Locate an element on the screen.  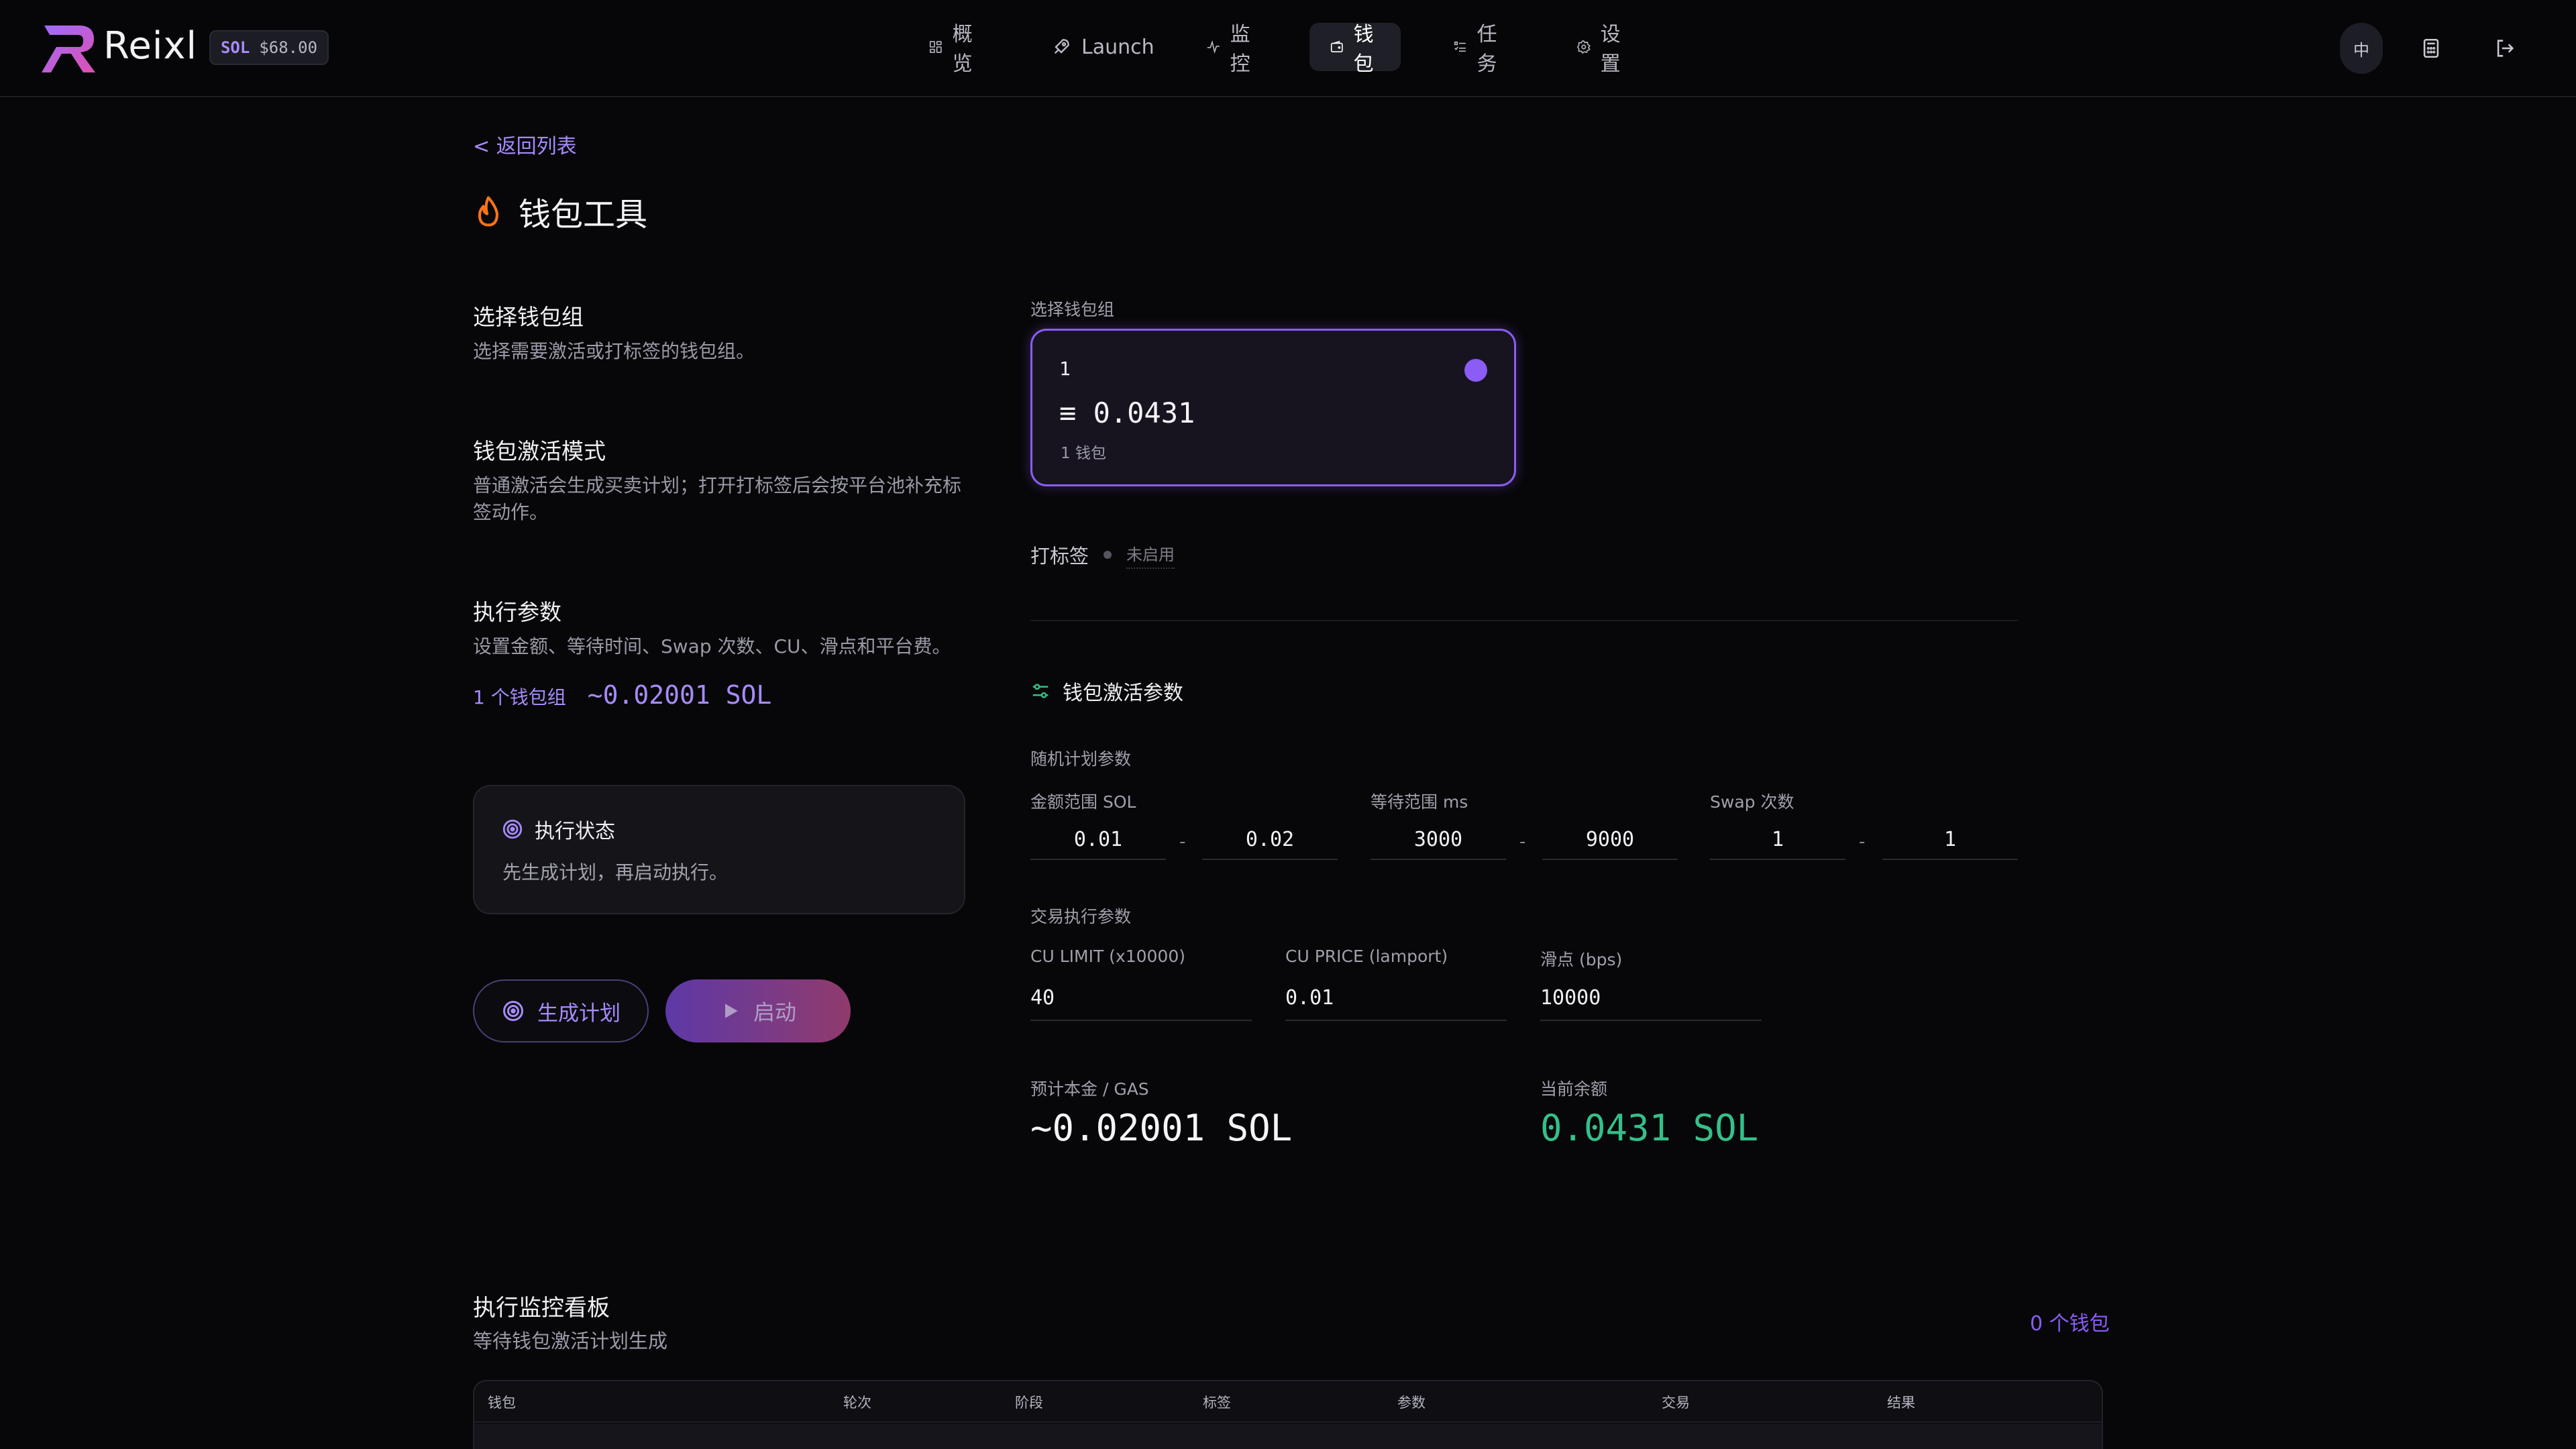
generate-plan-button: 生成计划 is located at coordinates (561, 1010).